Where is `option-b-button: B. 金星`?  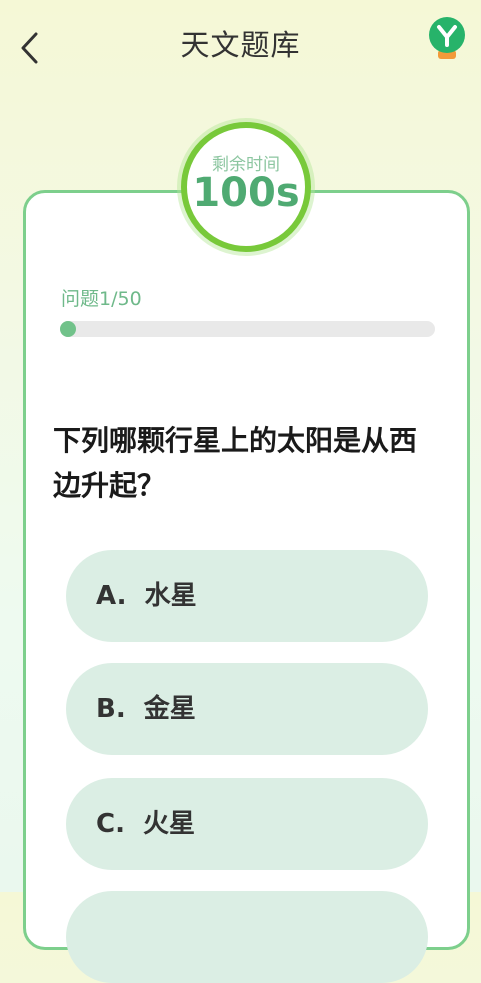
option-b-button: B. 金星 is located at coordinates (247, 709).